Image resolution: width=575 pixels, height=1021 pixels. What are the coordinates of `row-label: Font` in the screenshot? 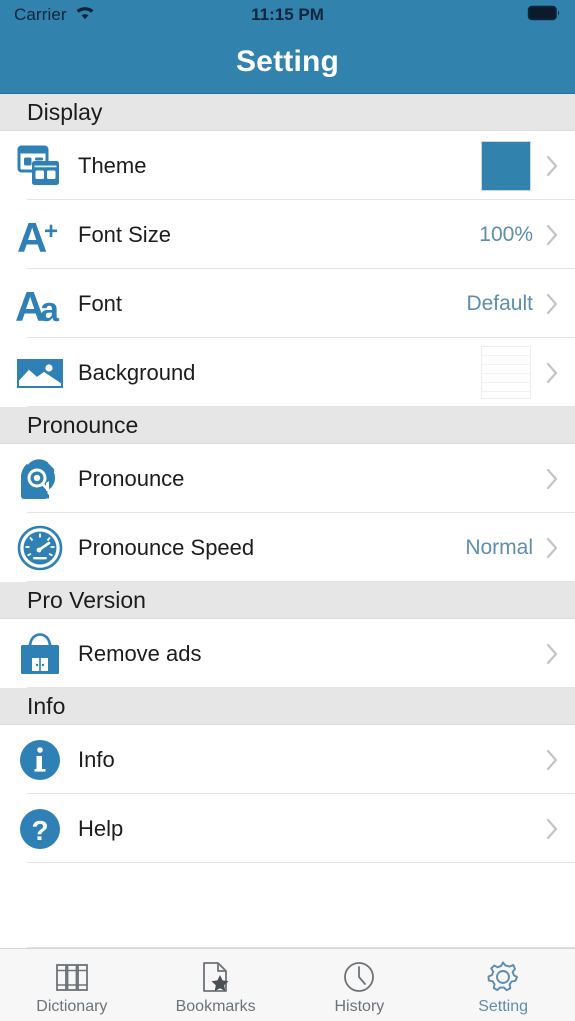 It's located at (100, 303).